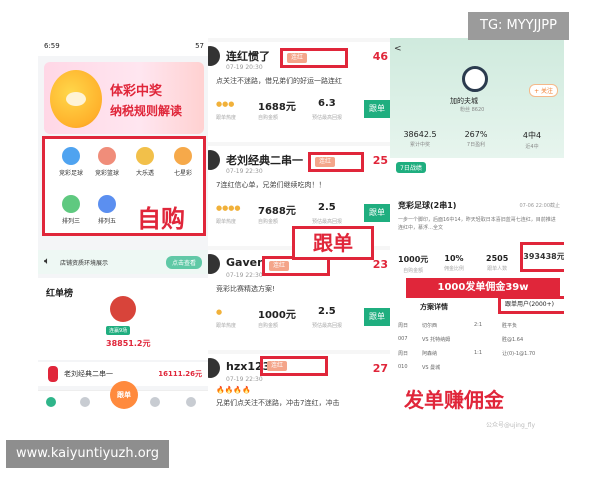 The image size is (600, 480). I want to click on fan-count: 粉丝 8620, so click(472, 110).